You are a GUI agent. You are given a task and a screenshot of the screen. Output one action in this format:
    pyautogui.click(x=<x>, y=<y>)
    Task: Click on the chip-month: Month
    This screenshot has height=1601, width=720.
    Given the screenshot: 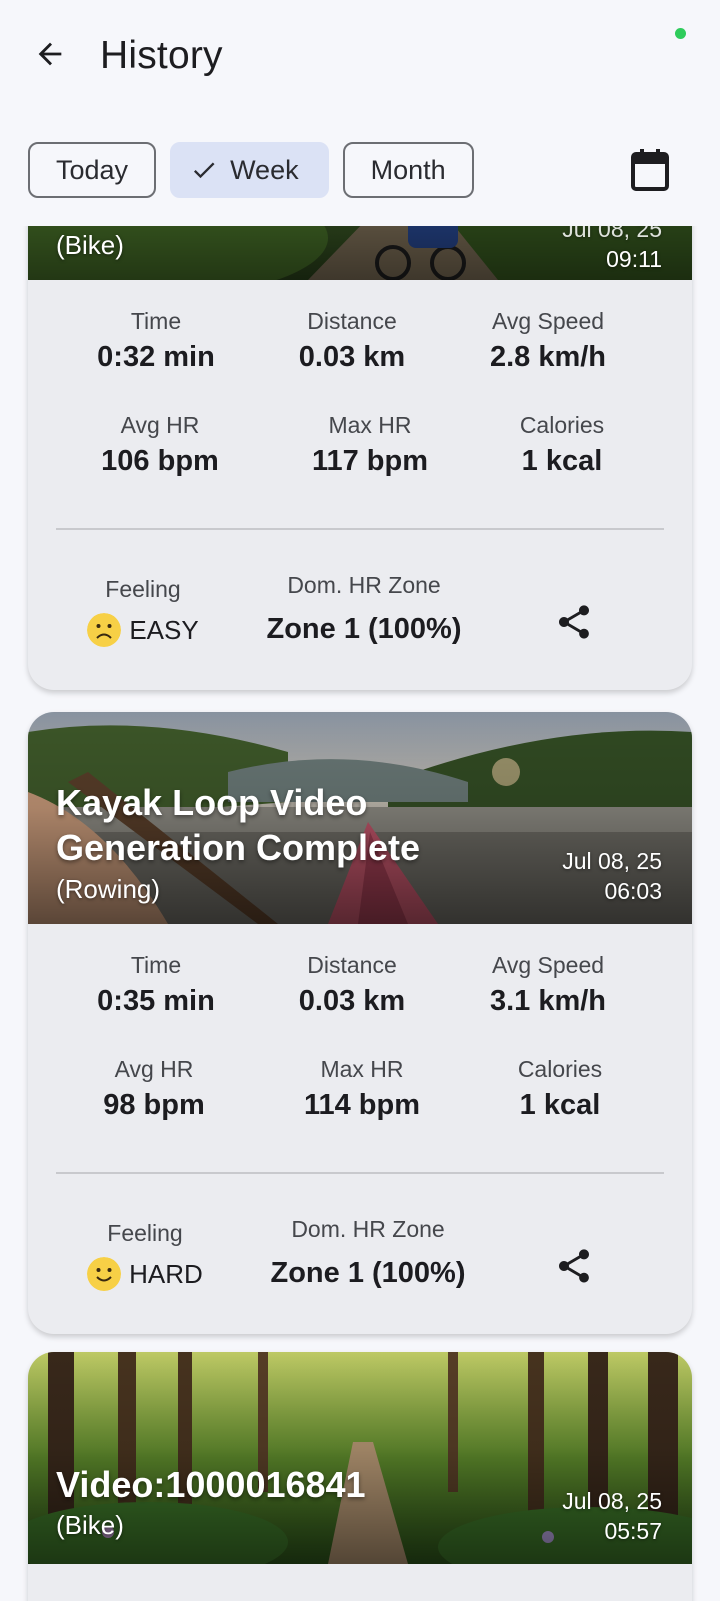 What is the action you would take?
    pyautogui.click(x=408, y=170)
    